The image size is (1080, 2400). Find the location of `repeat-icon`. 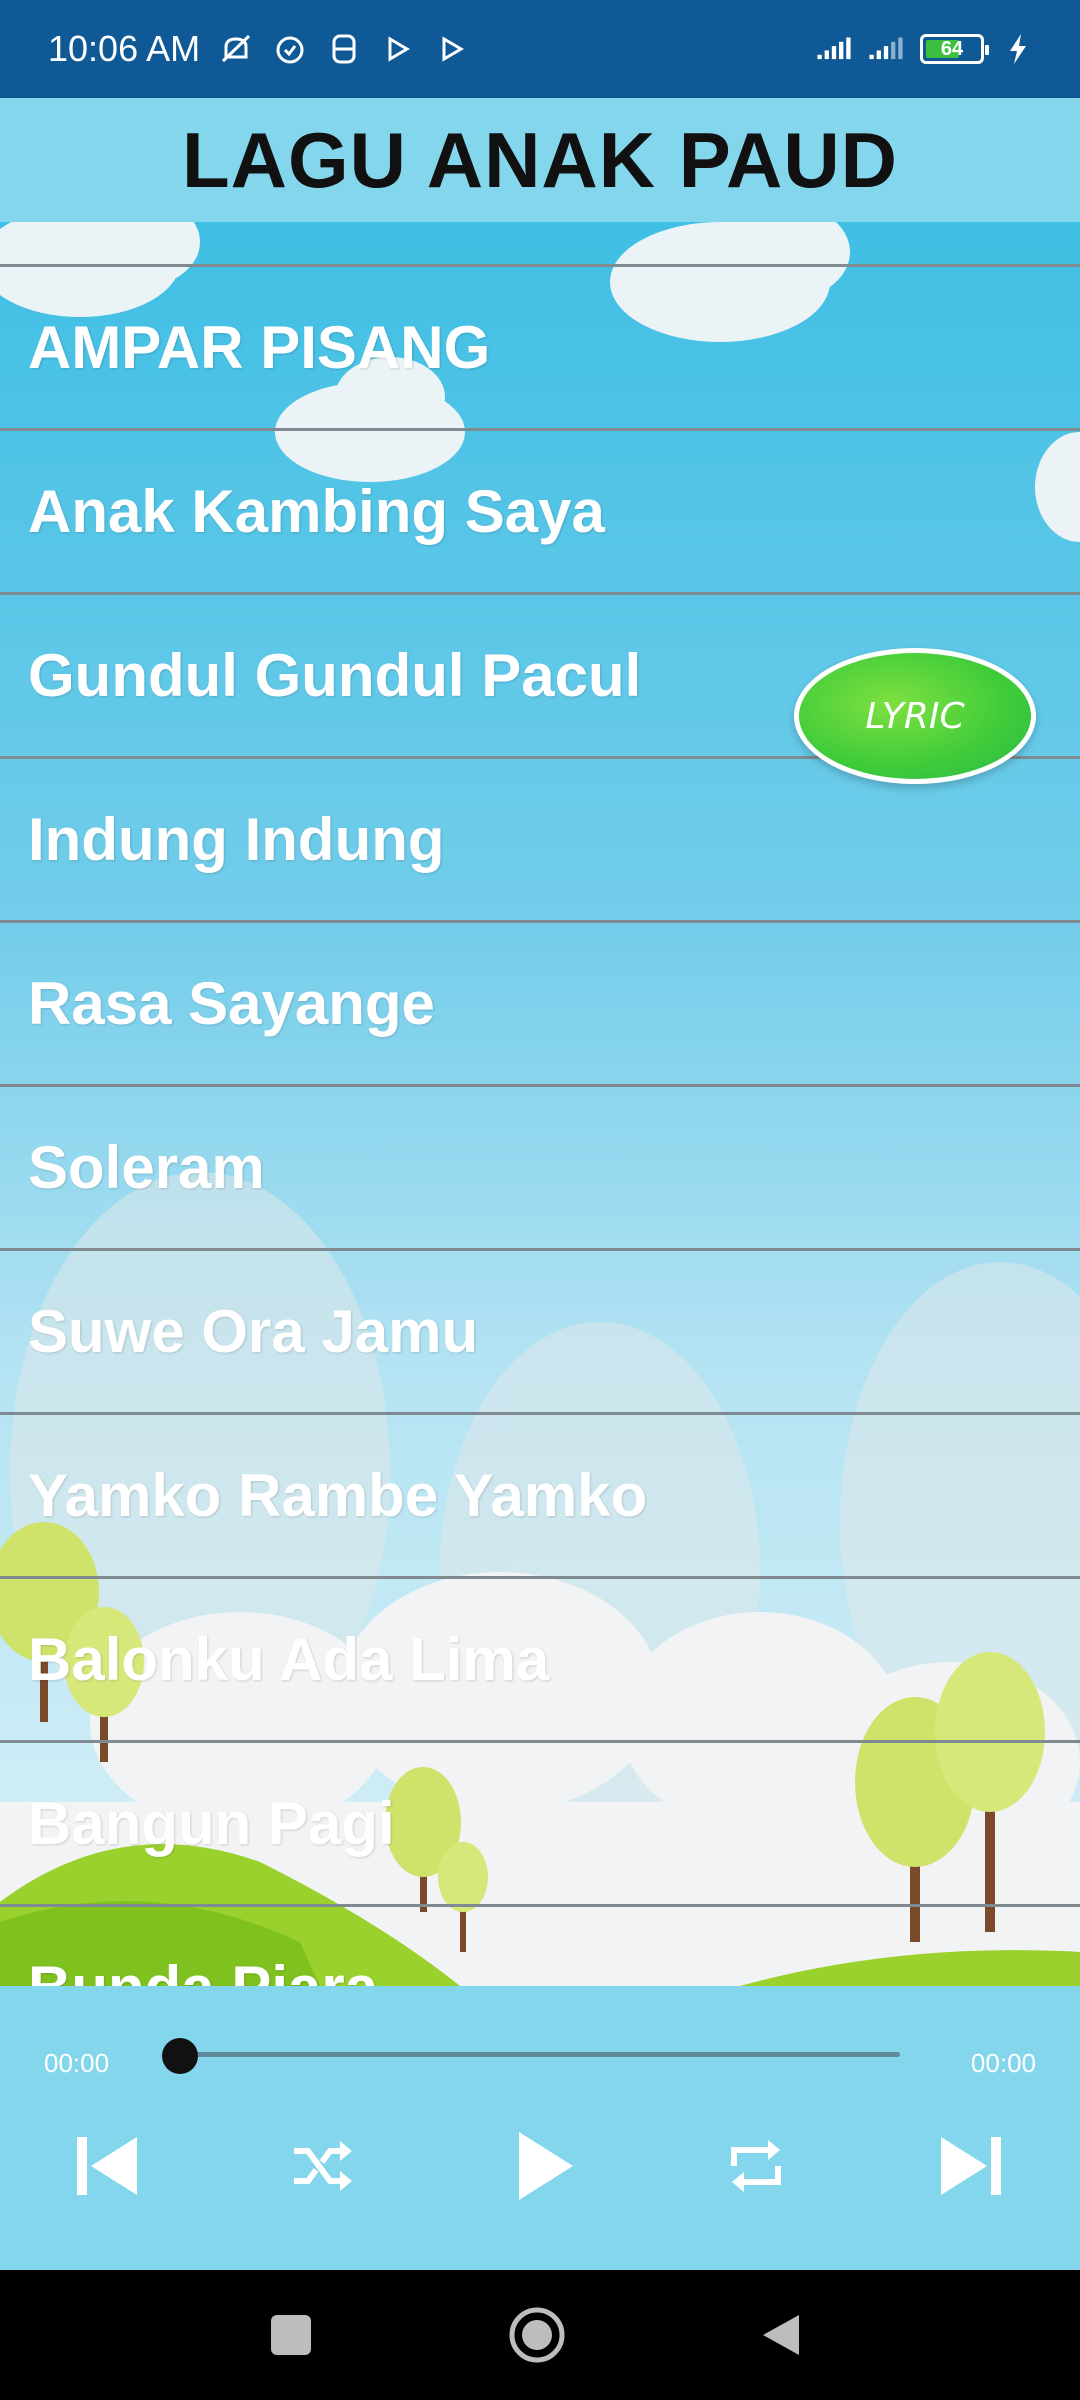

repeat-icon is located at coordinates (756, 2166).